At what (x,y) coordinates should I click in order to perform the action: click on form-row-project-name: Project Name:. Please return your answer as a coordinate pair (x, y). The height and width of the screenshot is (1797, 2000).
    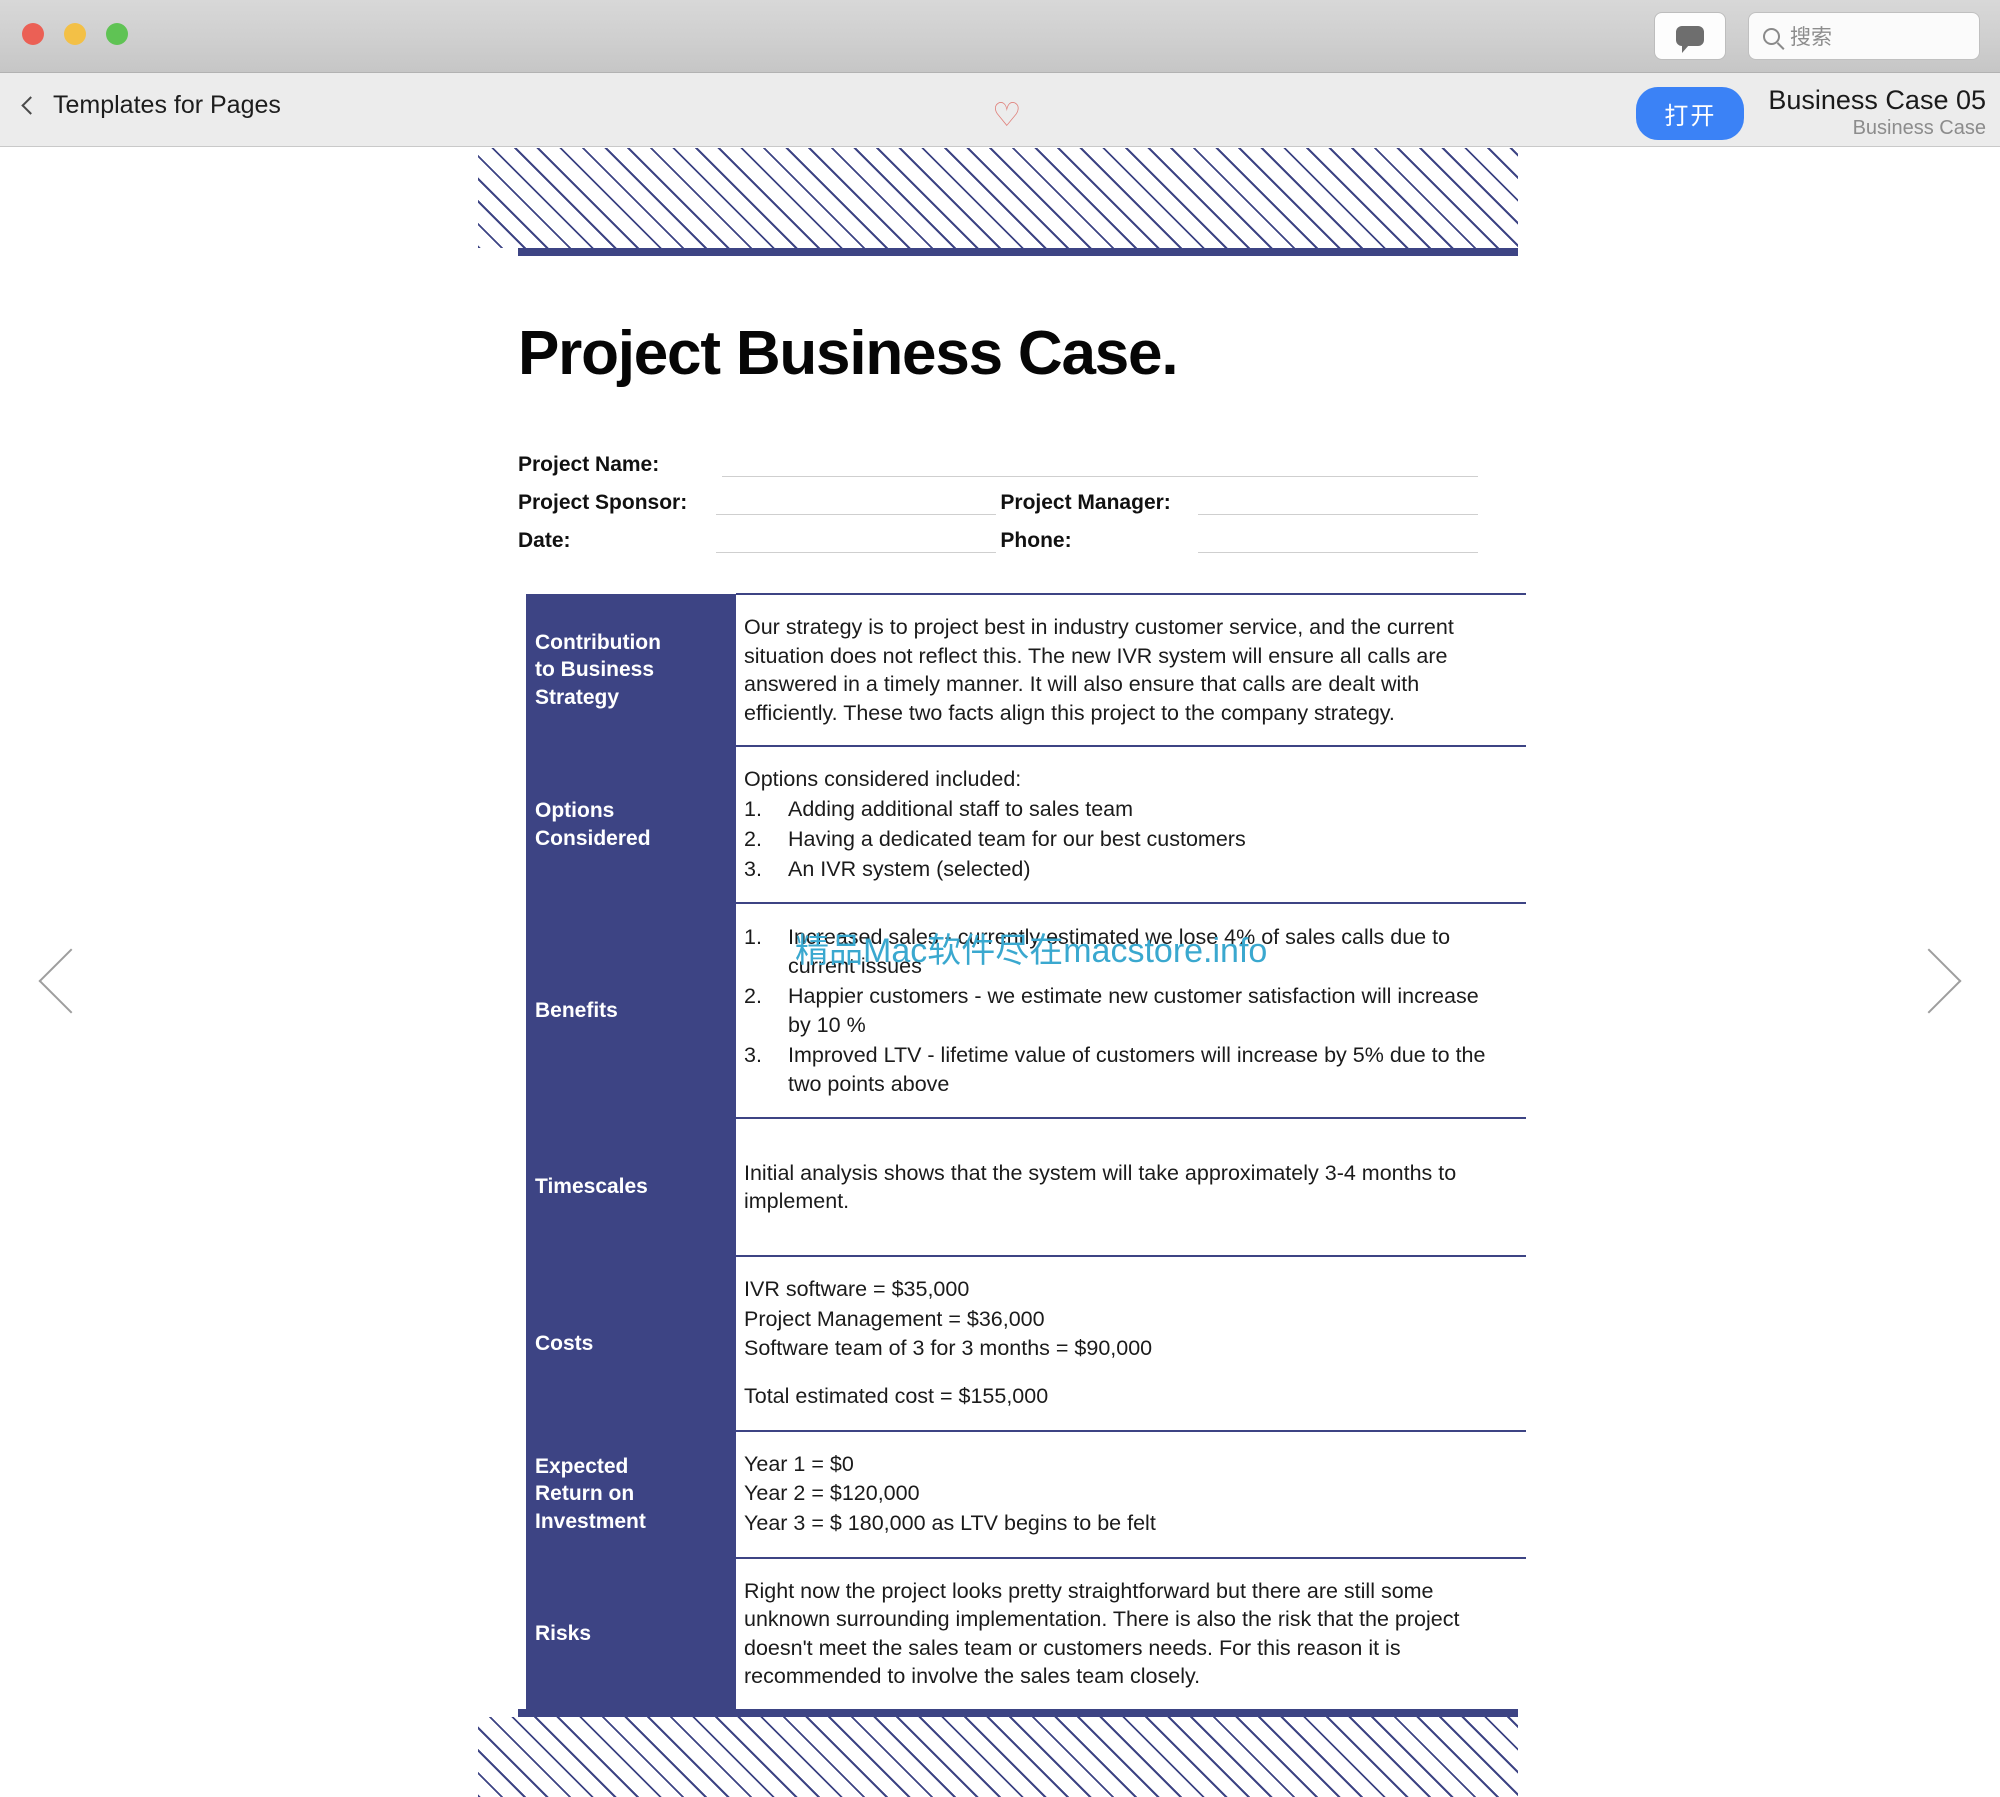
    Looking at the image, I should click on (998, 459).